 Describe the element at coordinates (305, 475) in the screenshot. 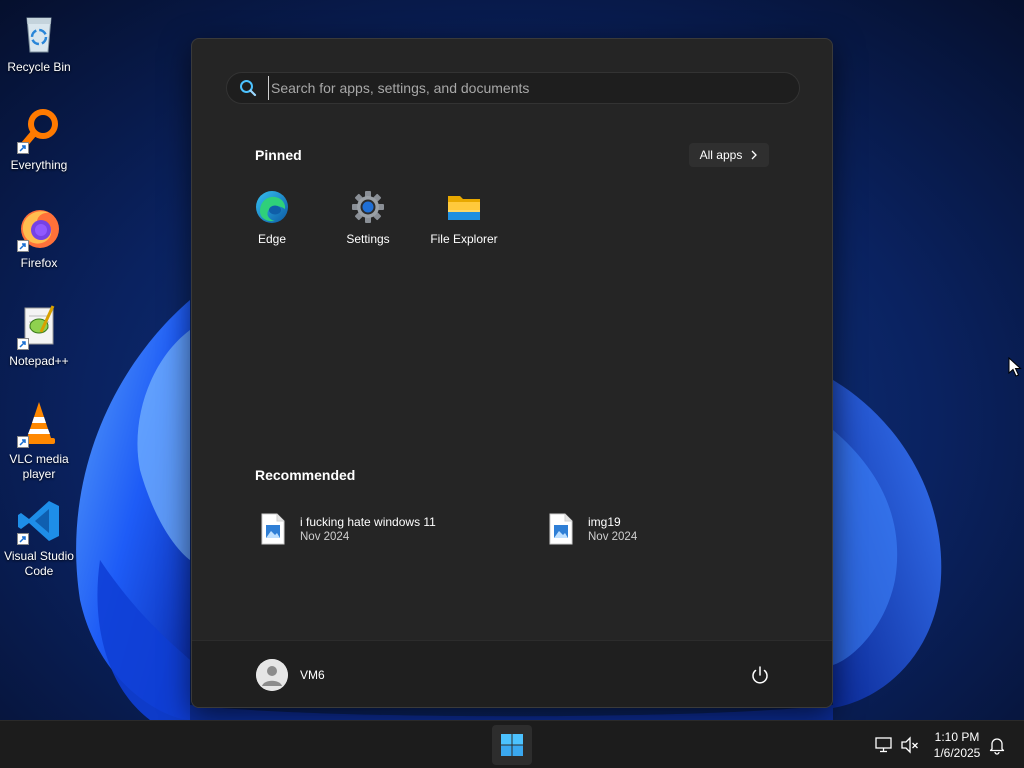

I see `recommended-title: Recommended` at that location.